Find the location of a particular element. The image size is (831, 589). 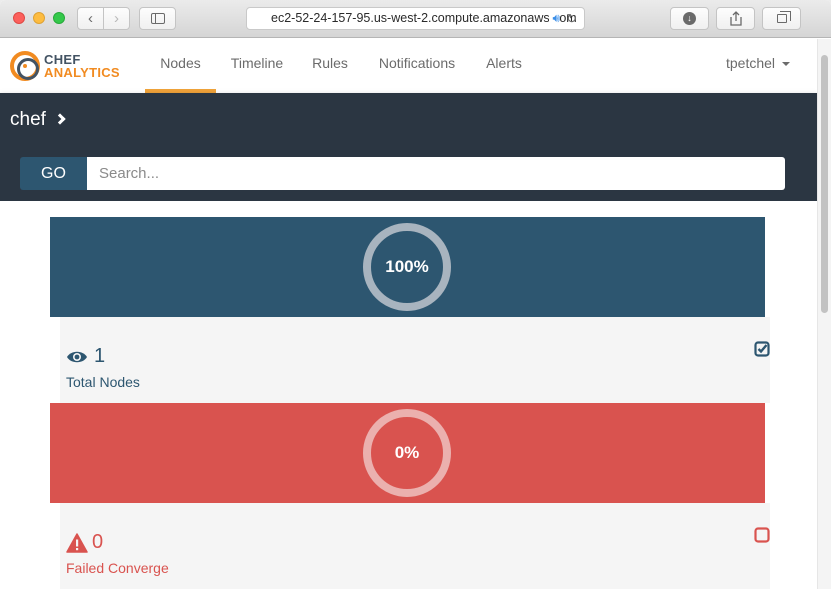

logo-line-2: ANALYTICS is located at coordinates (82, 72).